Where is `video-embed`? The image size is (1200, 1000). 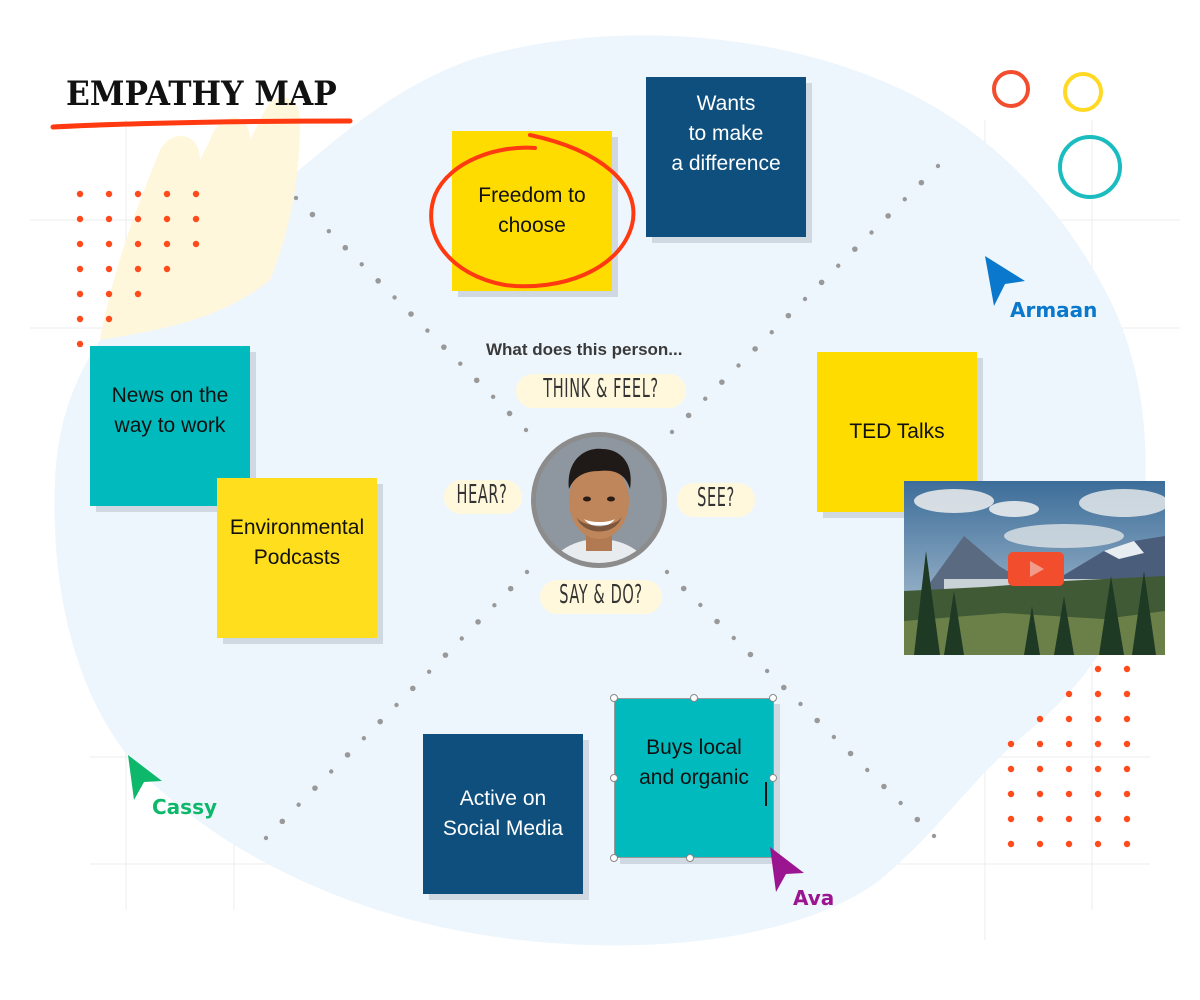
video-embed is located at coordinates (1034, 568).